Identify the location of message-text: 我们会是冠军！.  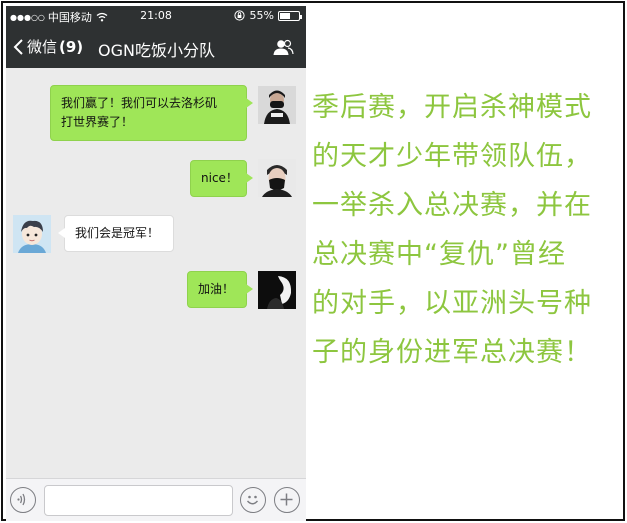
(117, 233).